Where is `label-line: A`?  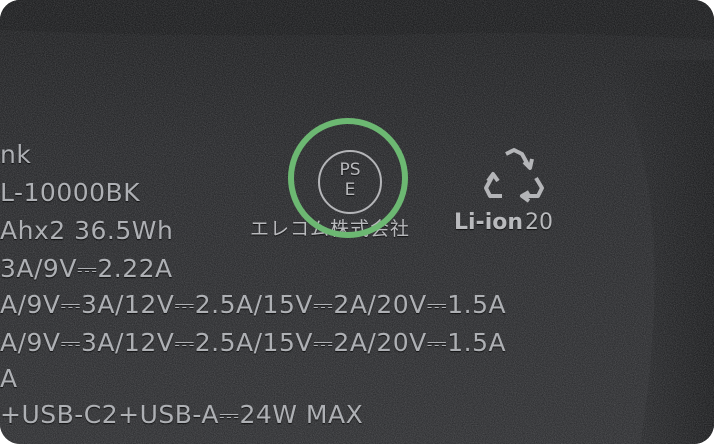 label-line: A is located at coordinates (9, 378).